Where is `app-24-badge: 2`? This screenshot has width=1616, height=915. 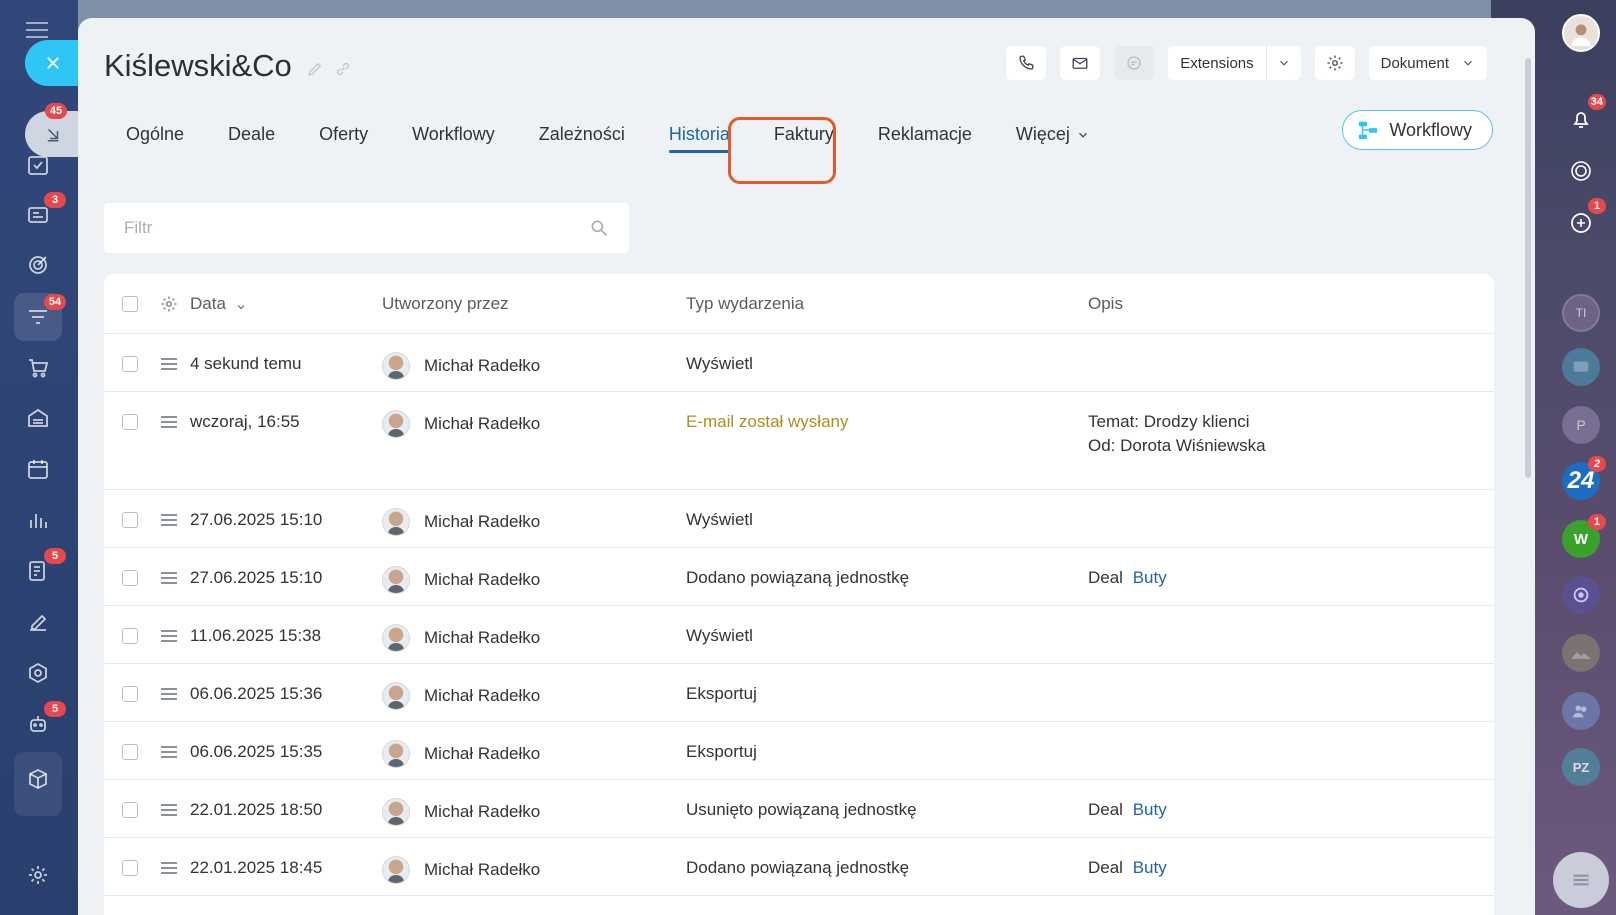
app-24-badge: 2 is located at coordinates (1597, 464).